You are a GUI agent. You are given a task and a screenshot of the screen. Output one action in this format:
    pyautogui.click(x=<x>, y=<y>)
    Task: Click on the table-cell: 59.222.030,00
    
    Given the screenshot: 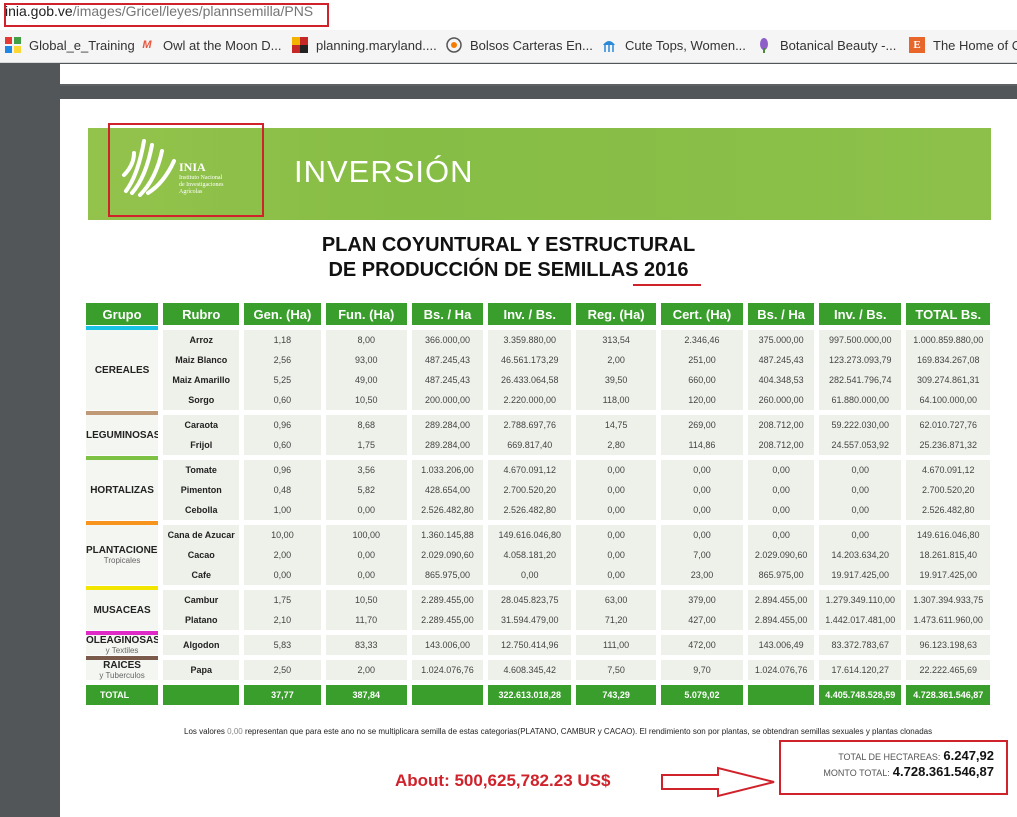 What is the action you would take?
    pyautogui.click(x=860, y=425)
    